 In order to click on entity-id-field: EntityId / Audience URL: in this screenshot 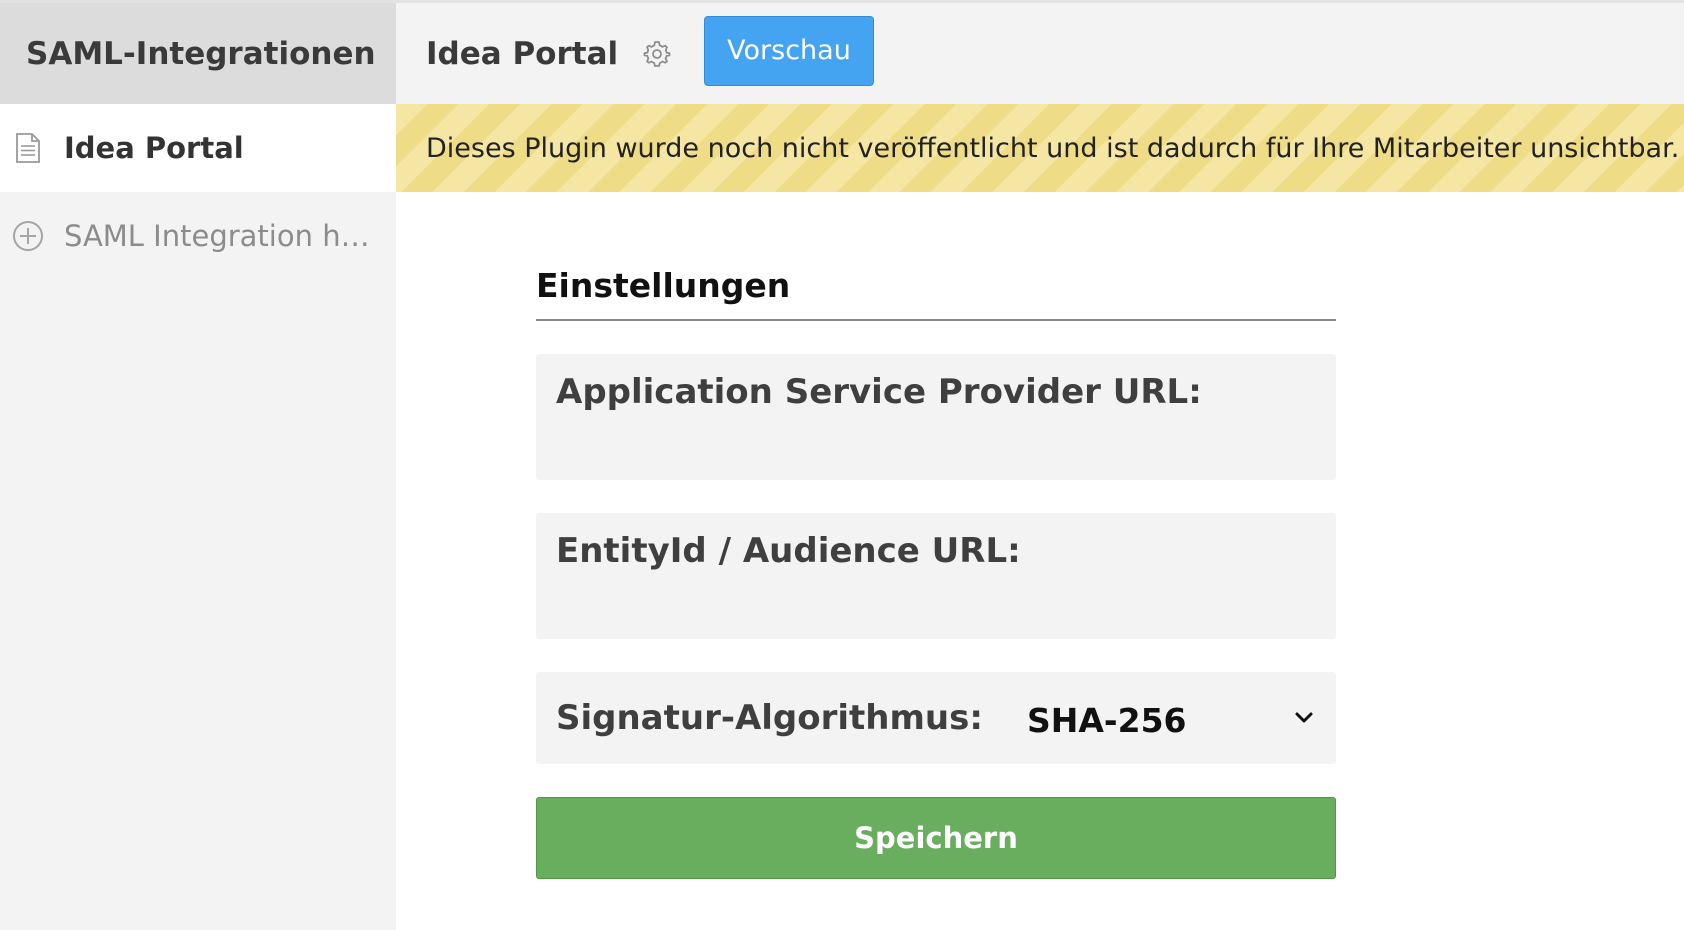, I will do `click(936, 576)`.